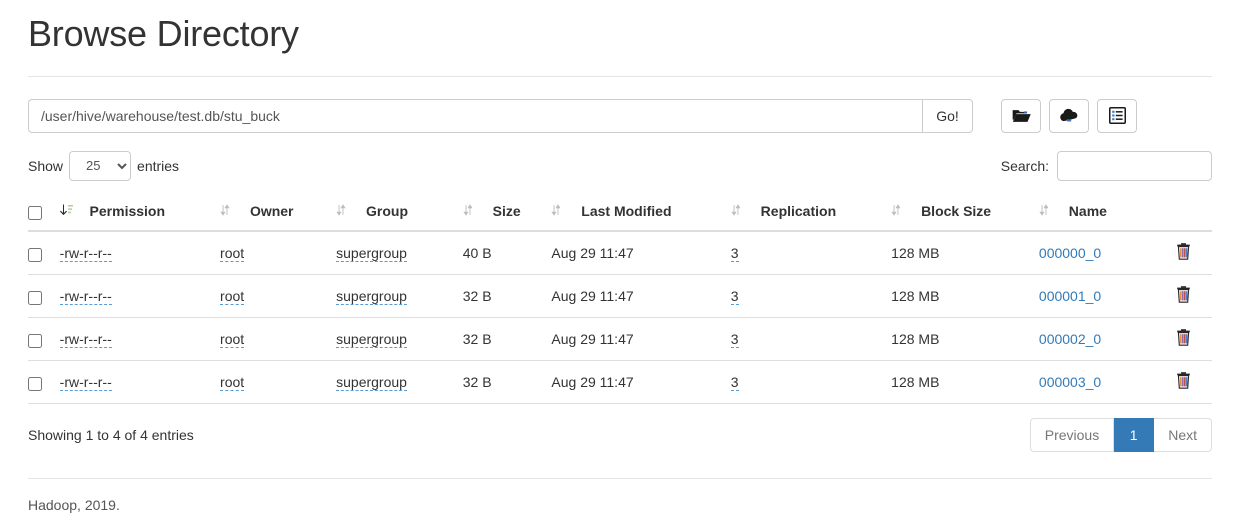 This screenshot has width=1240, height=529. I want to click on file-name-link: 000000_0, so click(1070, 253).